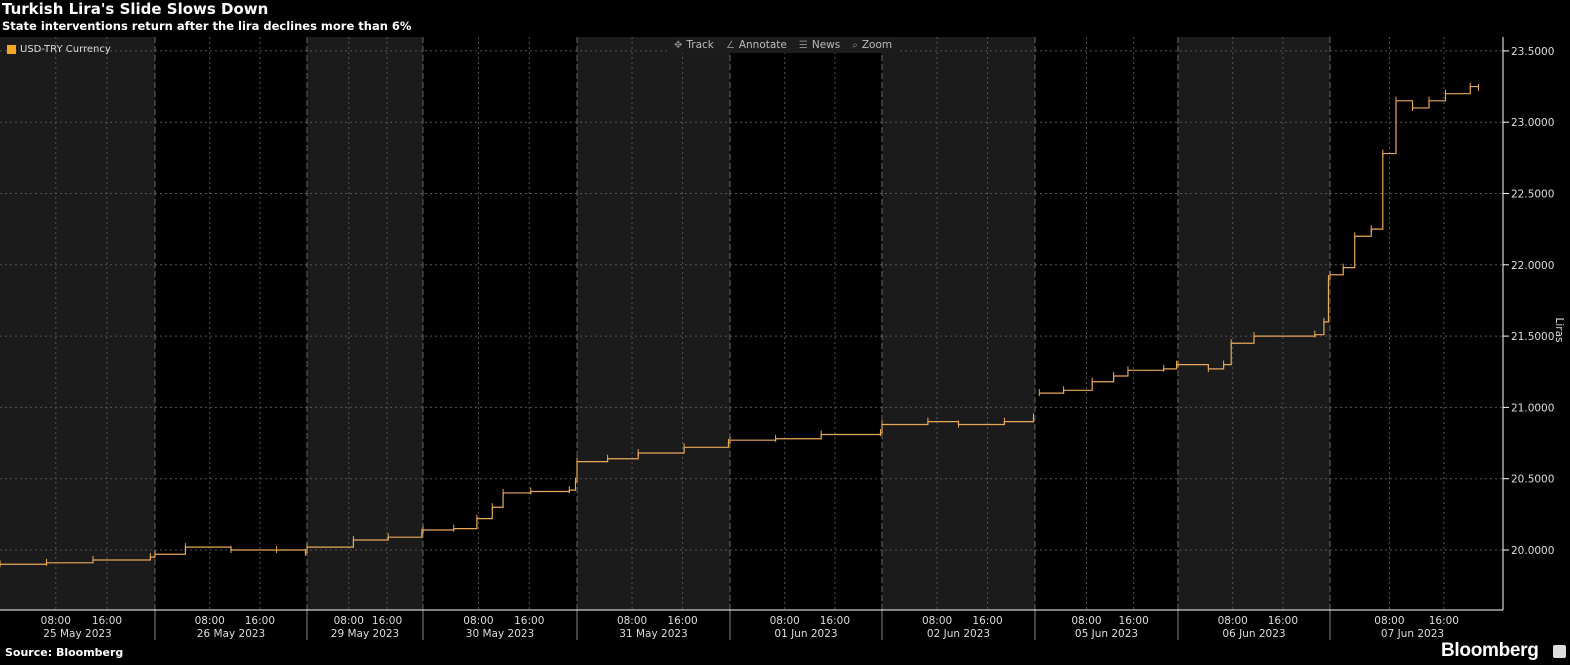 The width and height of the screenshot is (1570, 665). I want to click on y-tick-label: 23.5000, so click(1532, 52).